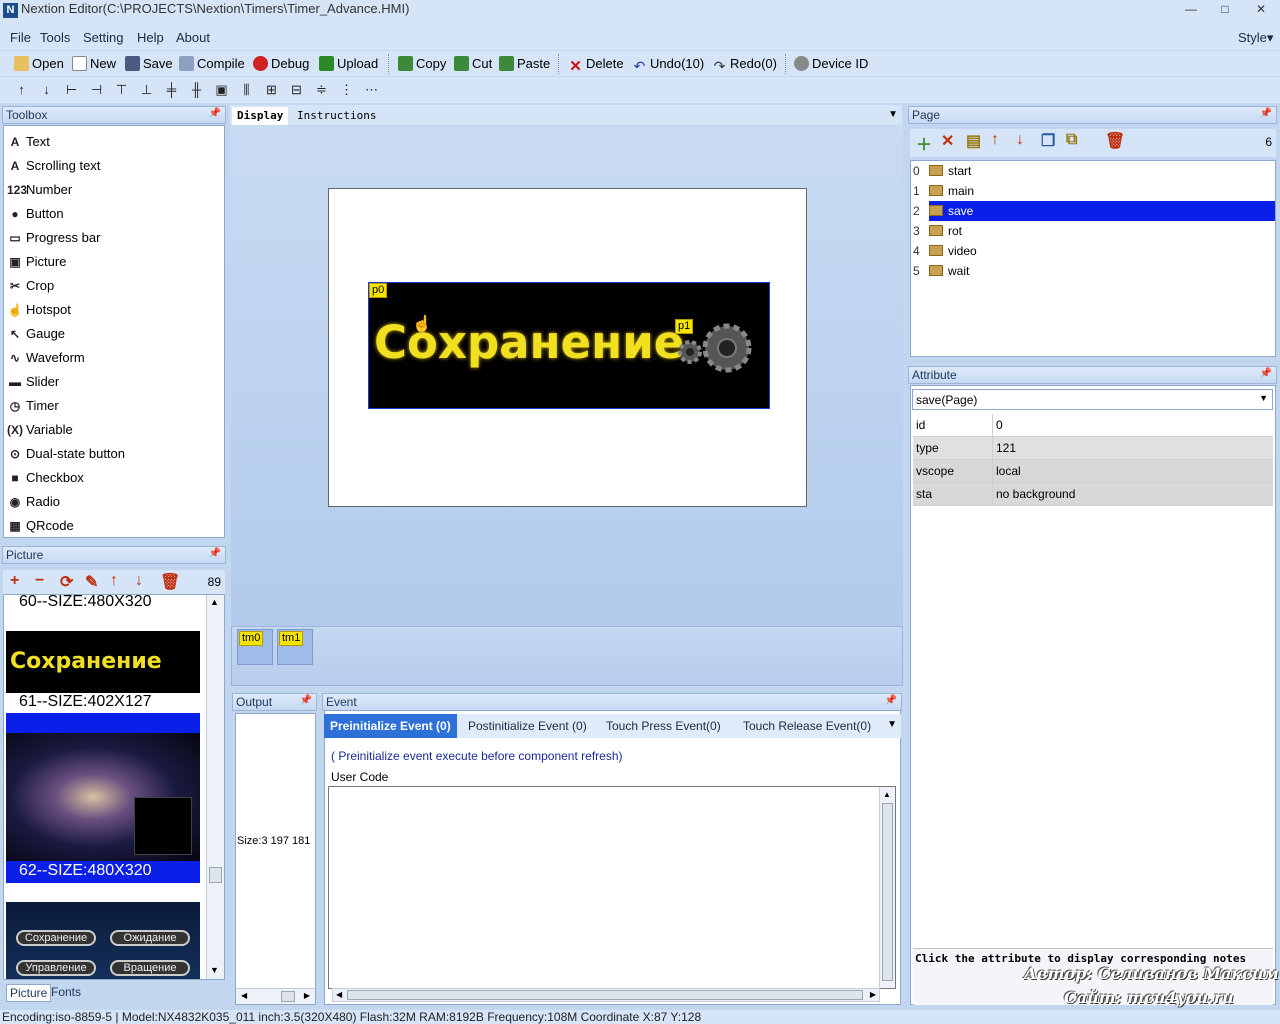 This screenshot has height=1024, width=1280. I want to click on toolbox-item: ▣ Picture, so click(36, 262).